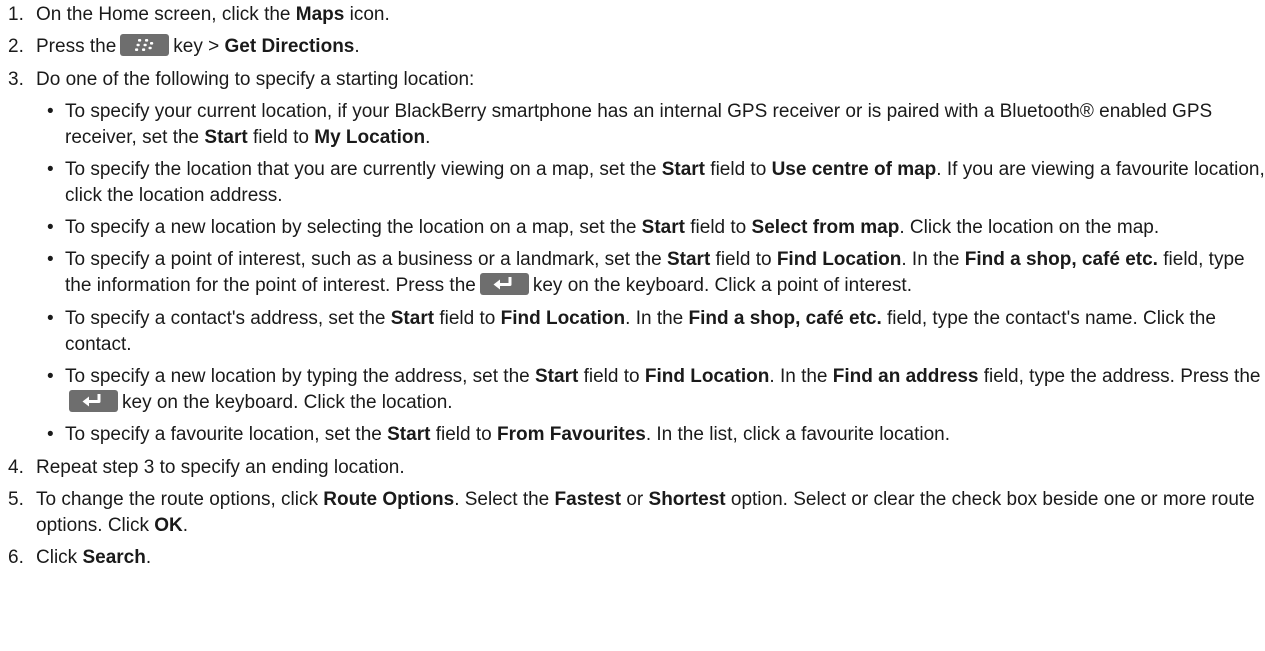 Image resolution: width=1265 pixels, height=651 pixels. Describe the element at coordinates (16, 14) in the screenshot. I see `step-number: 1.` at that location.